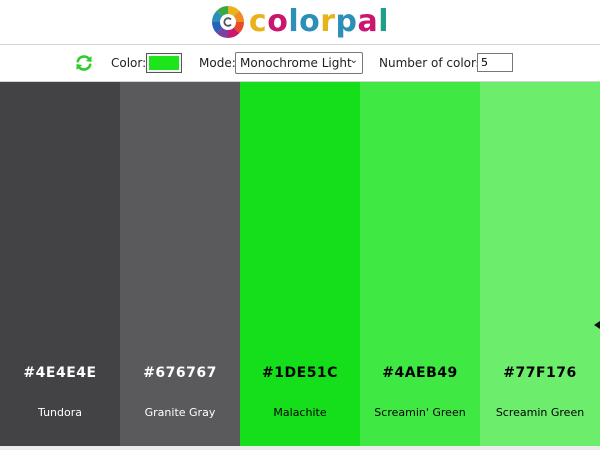 The height and width of the screenshot is (450, 600). Describe the element at coordinates (84, 63) in the screenshot. I see `refresh-icon` at that location.